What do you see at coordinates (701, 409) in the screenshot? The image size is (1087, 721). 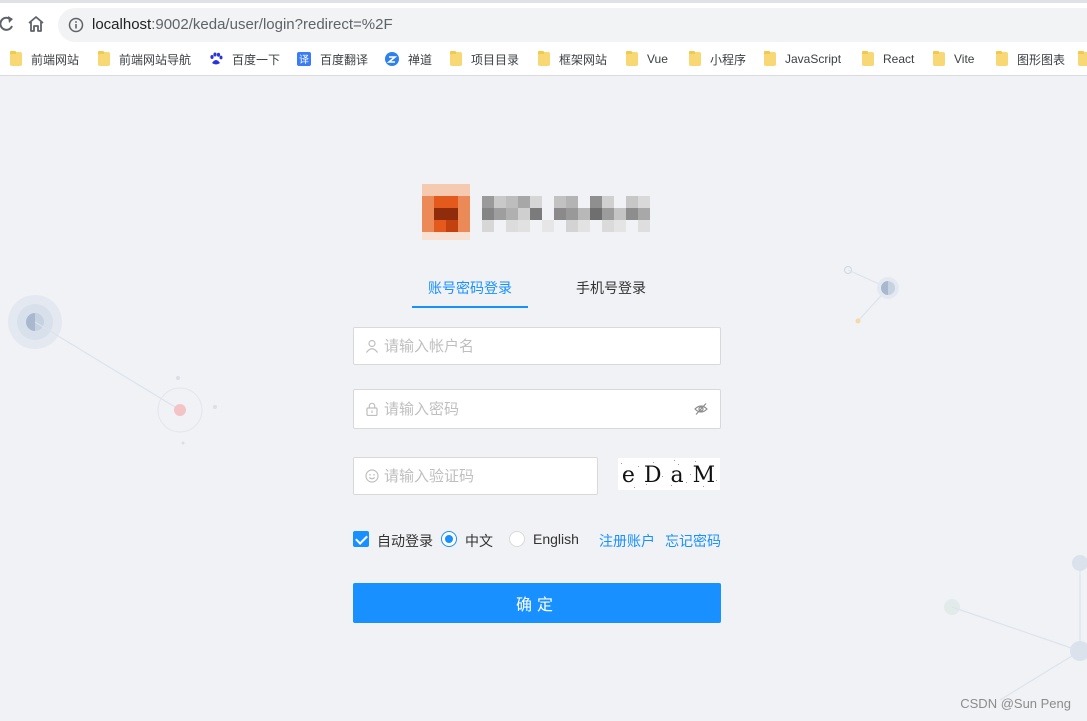 I see `eye-invisible-icon` at bounding box center [701, 409].